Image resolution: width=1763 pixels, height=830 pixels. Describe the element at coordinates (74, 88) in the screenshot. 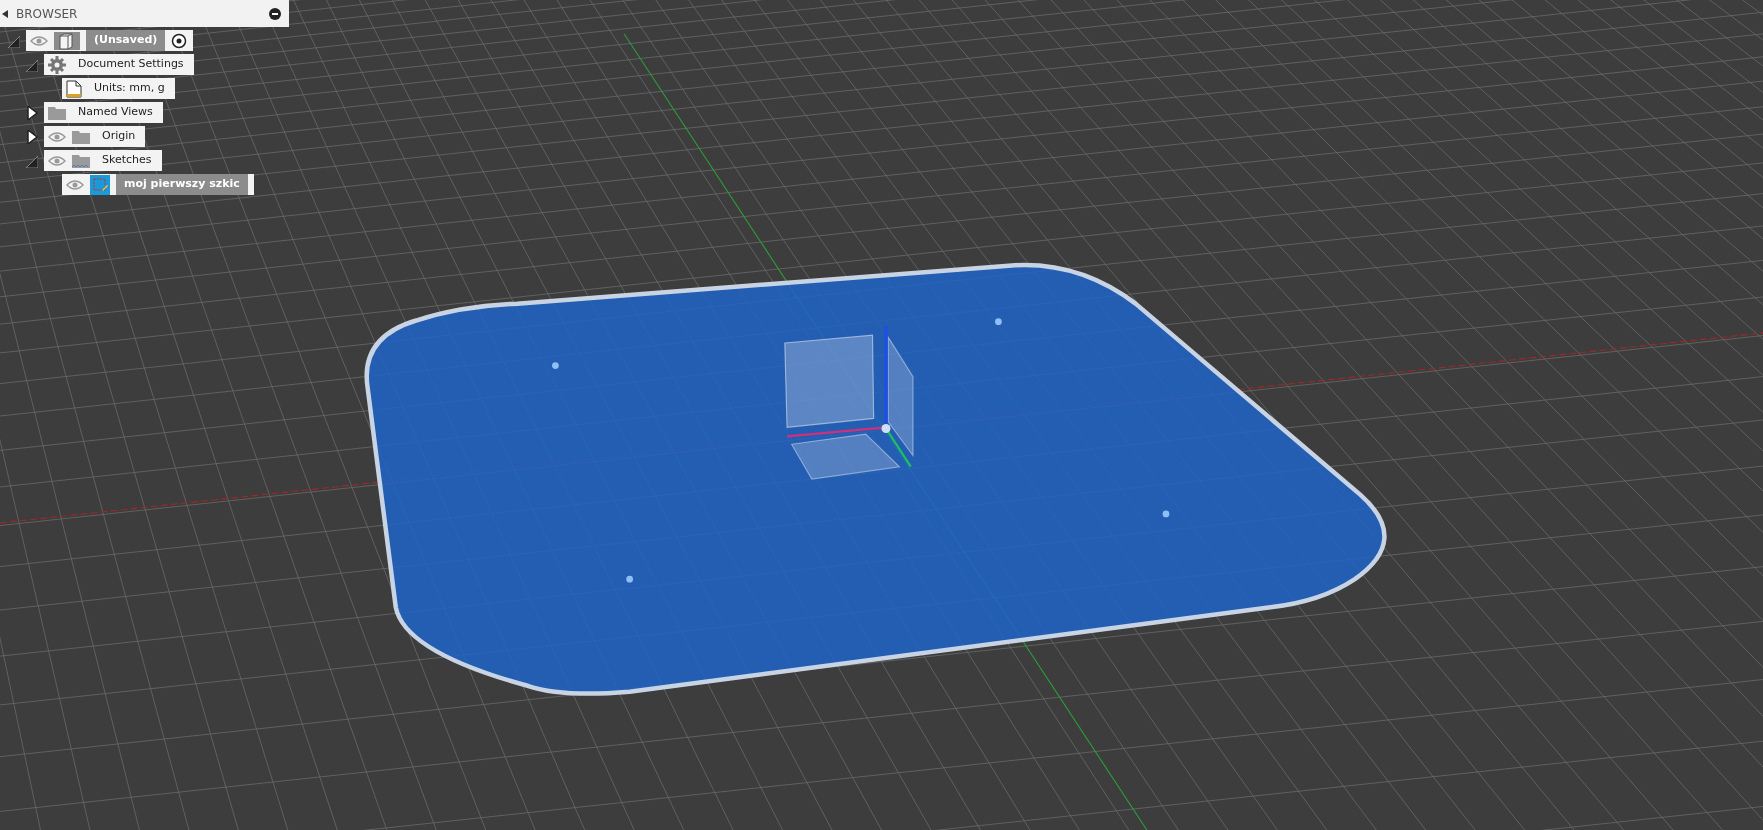

I see `document-icon` at that location.